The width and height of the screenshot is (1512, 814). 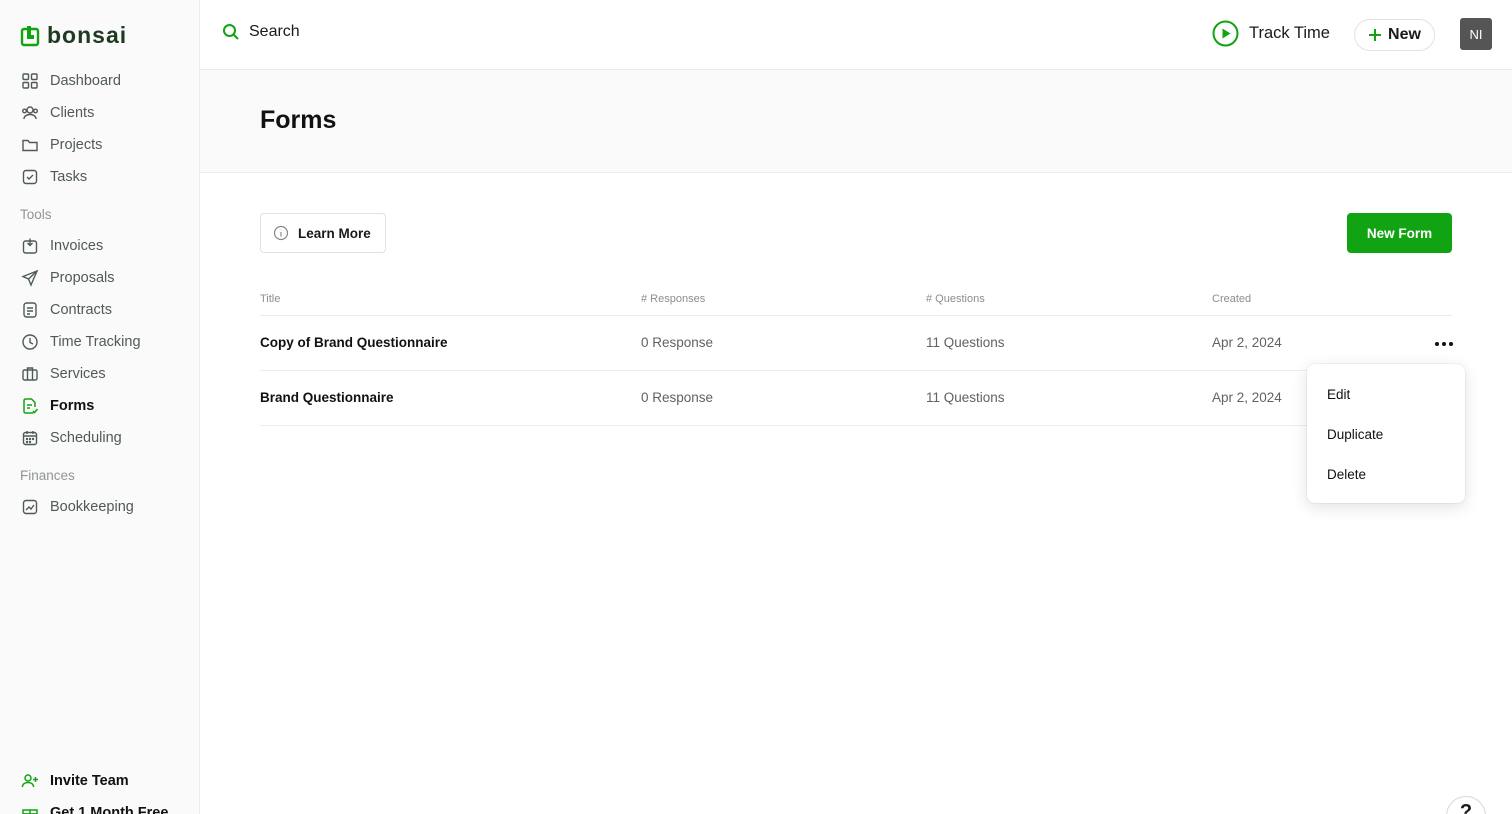 I want to click on sidebar-item-time-tracking: Time Tracking, so click(x=100, y=342).